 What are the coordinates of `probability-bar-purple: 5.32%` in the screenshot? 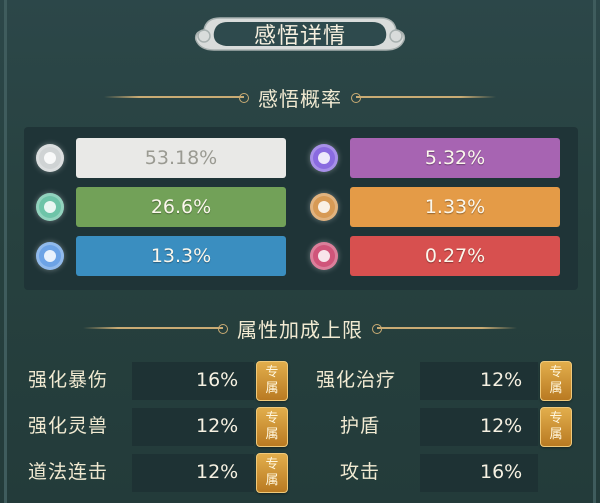 It's located at (455, 158).